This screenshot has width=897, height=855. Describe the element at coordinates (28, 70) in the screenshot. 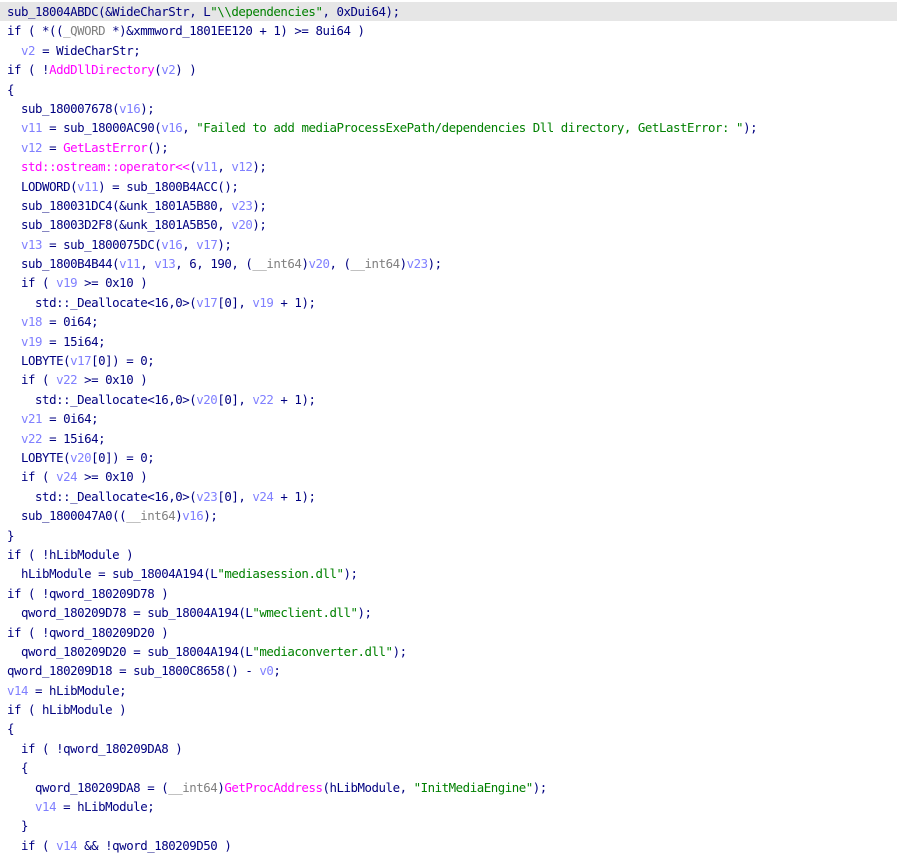

I see `code-token-plain: if ( !` at that location.